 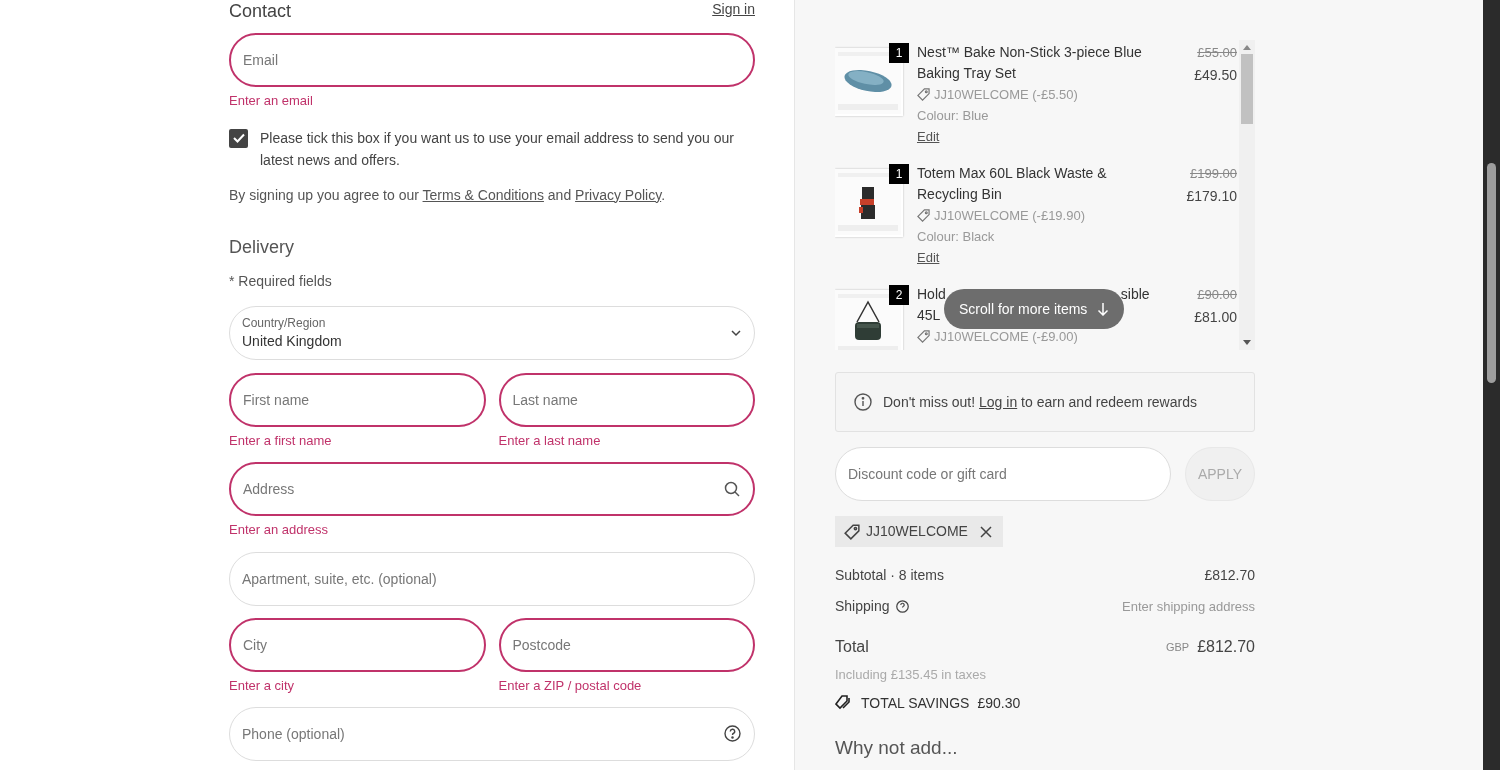 What do you see at coordinates (852, 647) in the screenshot?
I see `total-label: Total` at bounding box center [852, 647].